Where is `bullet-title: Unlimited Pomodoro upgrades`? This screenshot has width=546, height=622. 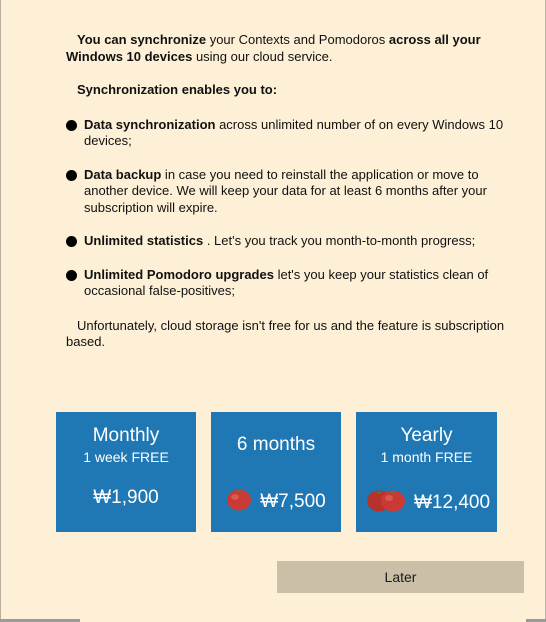 bullet-title: Unlimited Pomodoro upgrades is located at coordinates (179, 274).